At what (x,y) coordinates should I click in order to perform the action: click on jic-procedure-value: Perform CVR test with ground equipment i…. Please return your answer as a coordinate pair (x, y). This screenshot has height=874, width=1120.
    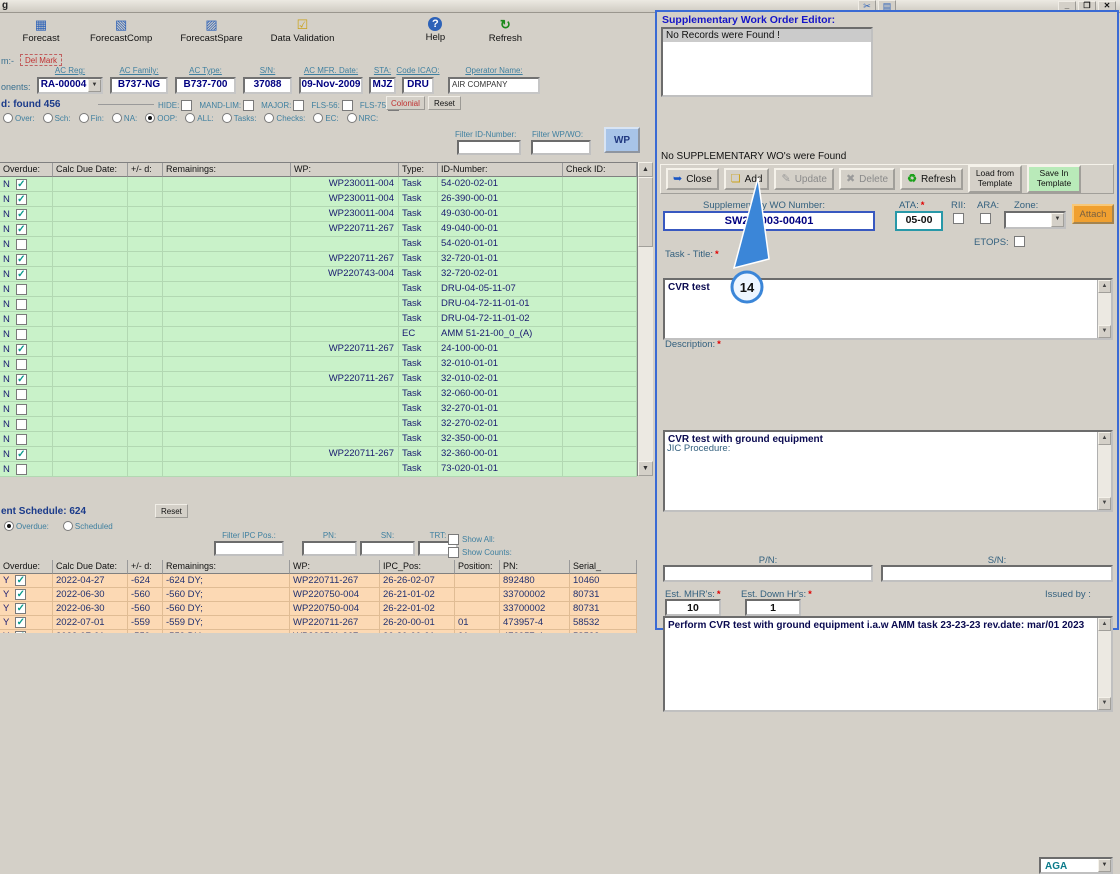
    Looking at the image, I should click on (888, 626).